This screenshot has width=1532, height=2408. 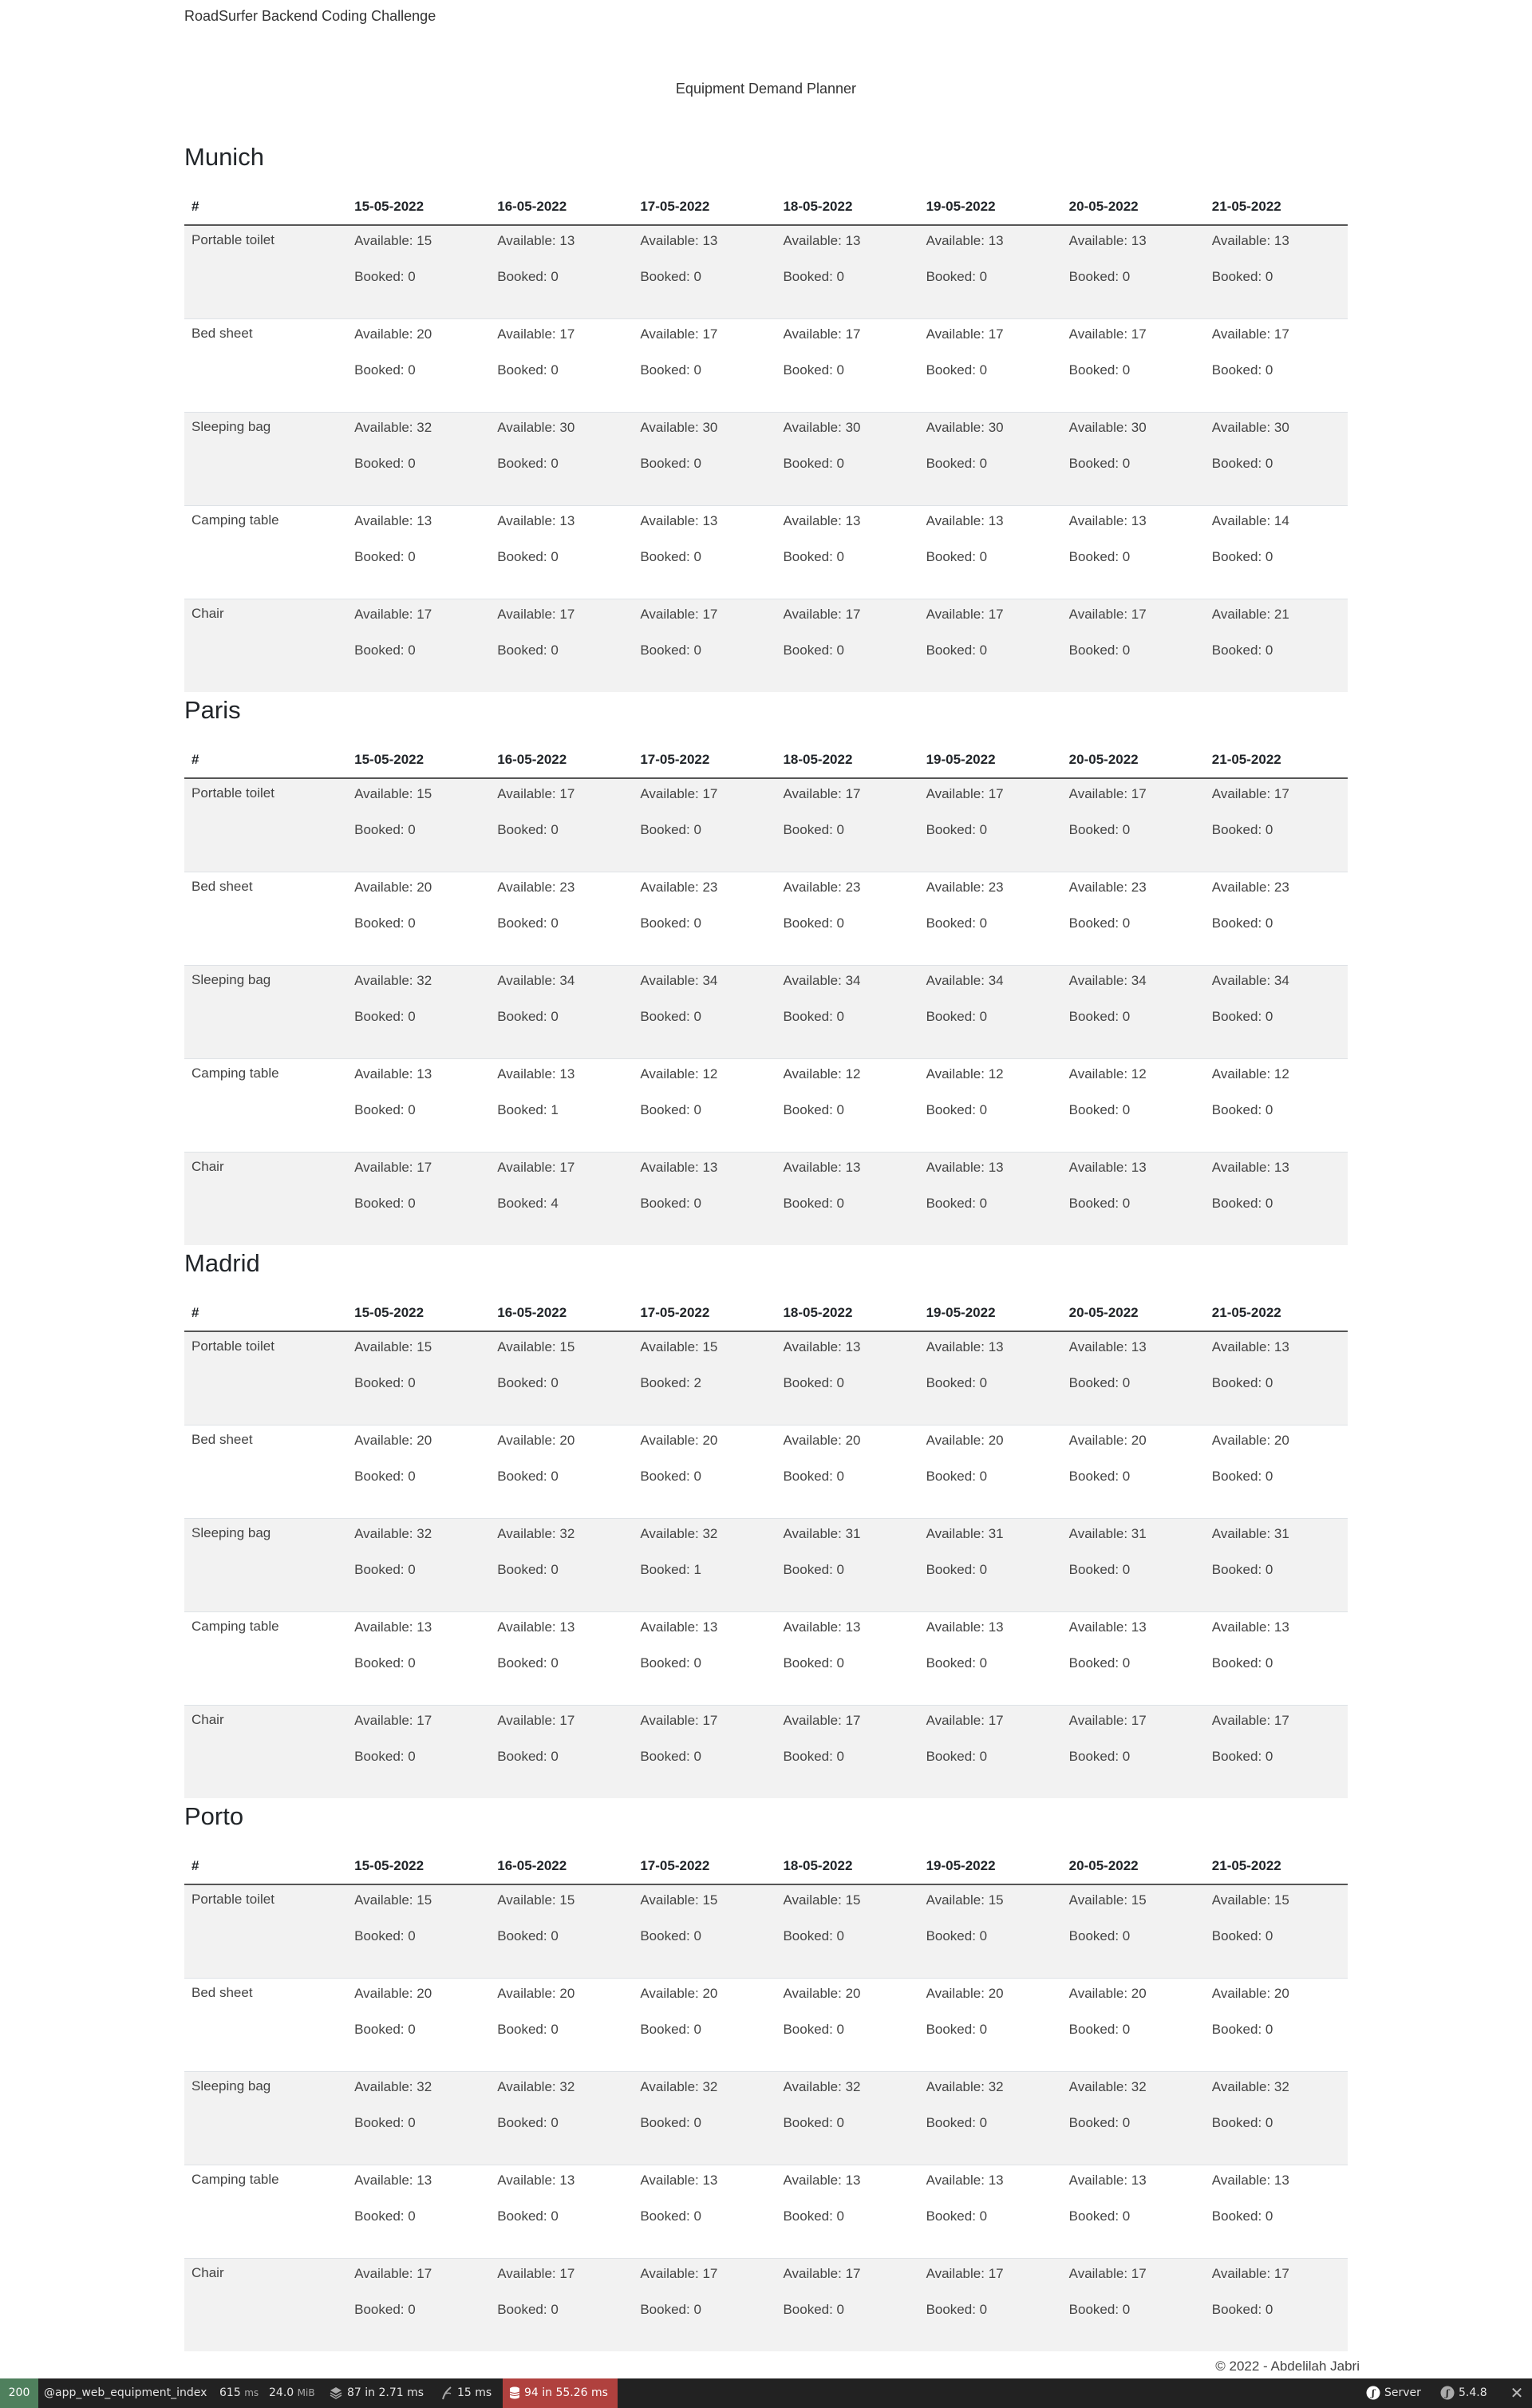 I want to click on available-count: Available: 20, so click(x=393, y=334).